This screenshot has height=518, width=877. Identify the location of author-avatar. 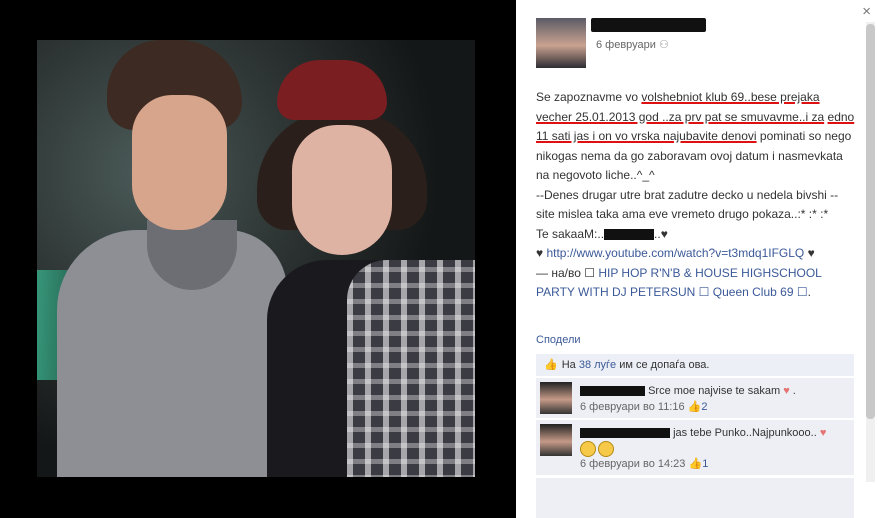
(561, 43).